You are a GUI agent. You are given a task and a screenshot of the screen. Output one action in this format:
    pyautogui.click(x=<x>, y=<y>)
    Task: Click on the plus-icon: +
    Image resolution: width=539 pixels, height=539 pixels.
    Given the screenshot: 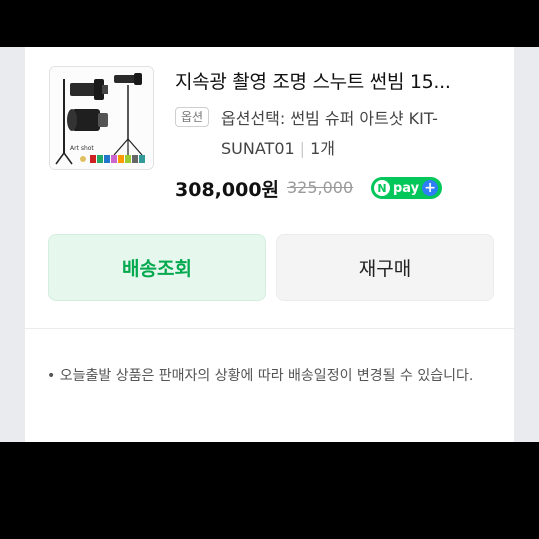 What is the action you would take?
    pyautogui.click(x=430, y=188)
    